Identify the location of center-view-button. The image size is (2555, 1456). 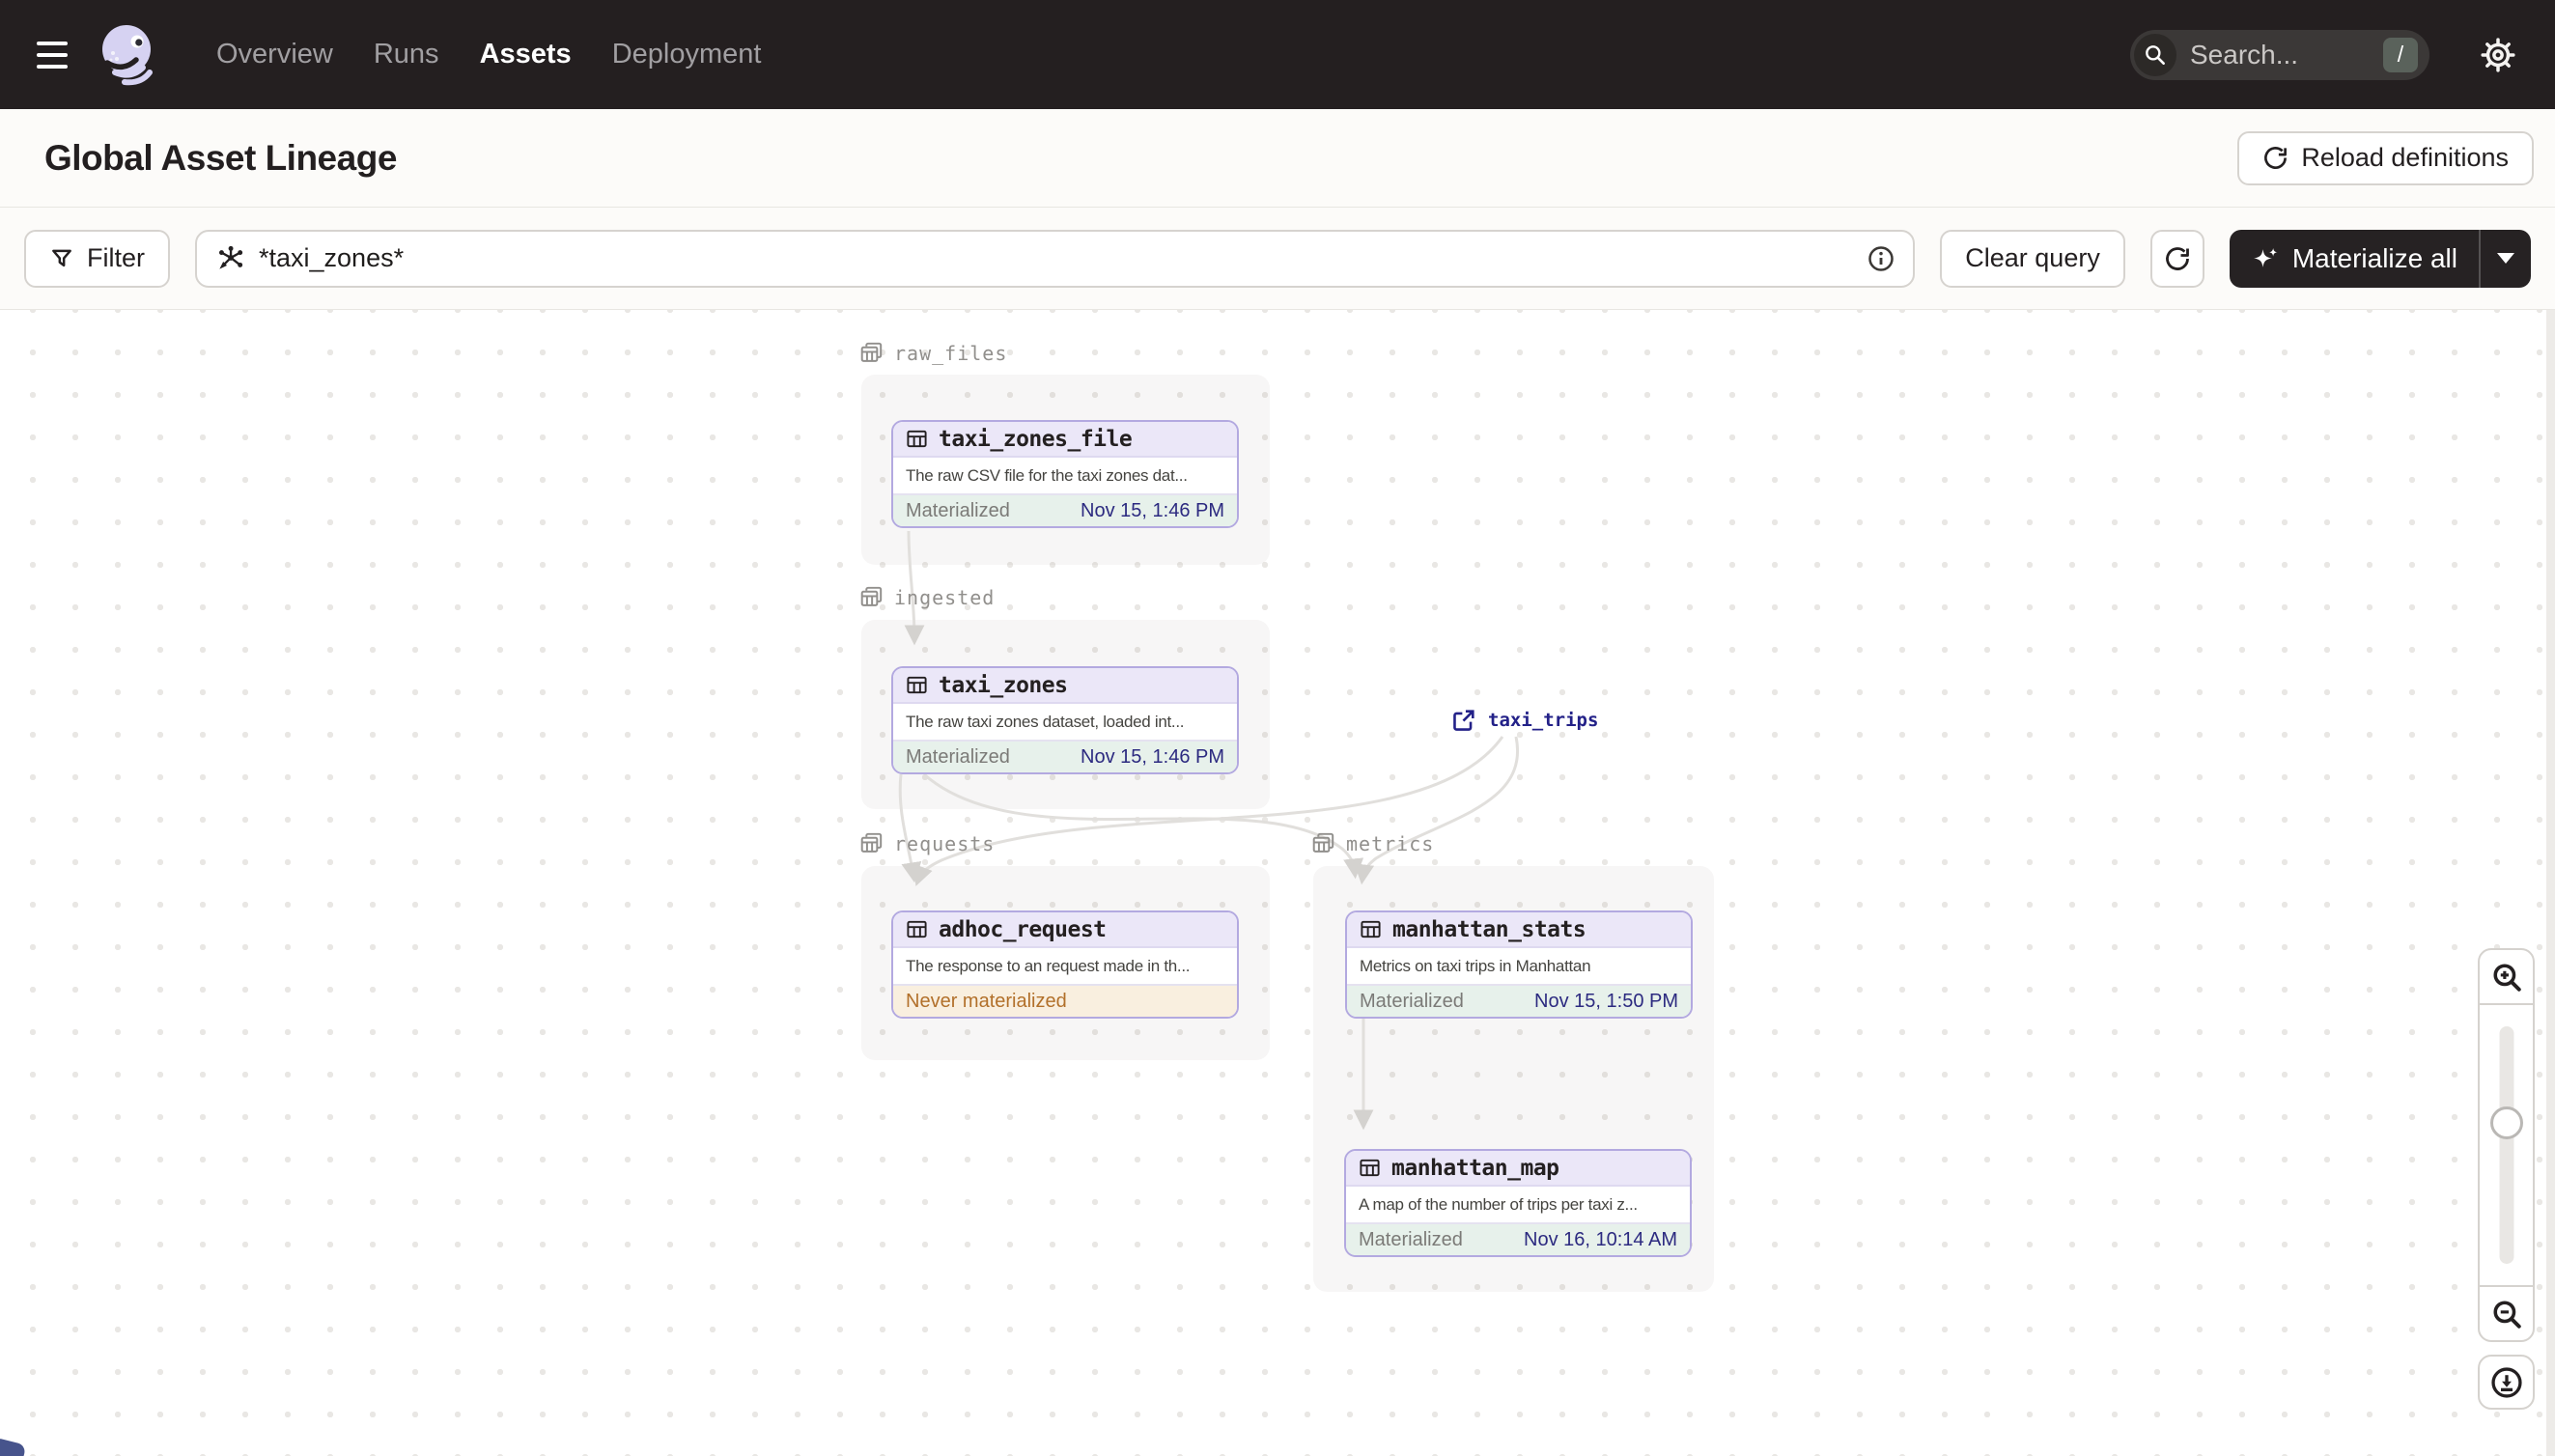
(2506, 1383).